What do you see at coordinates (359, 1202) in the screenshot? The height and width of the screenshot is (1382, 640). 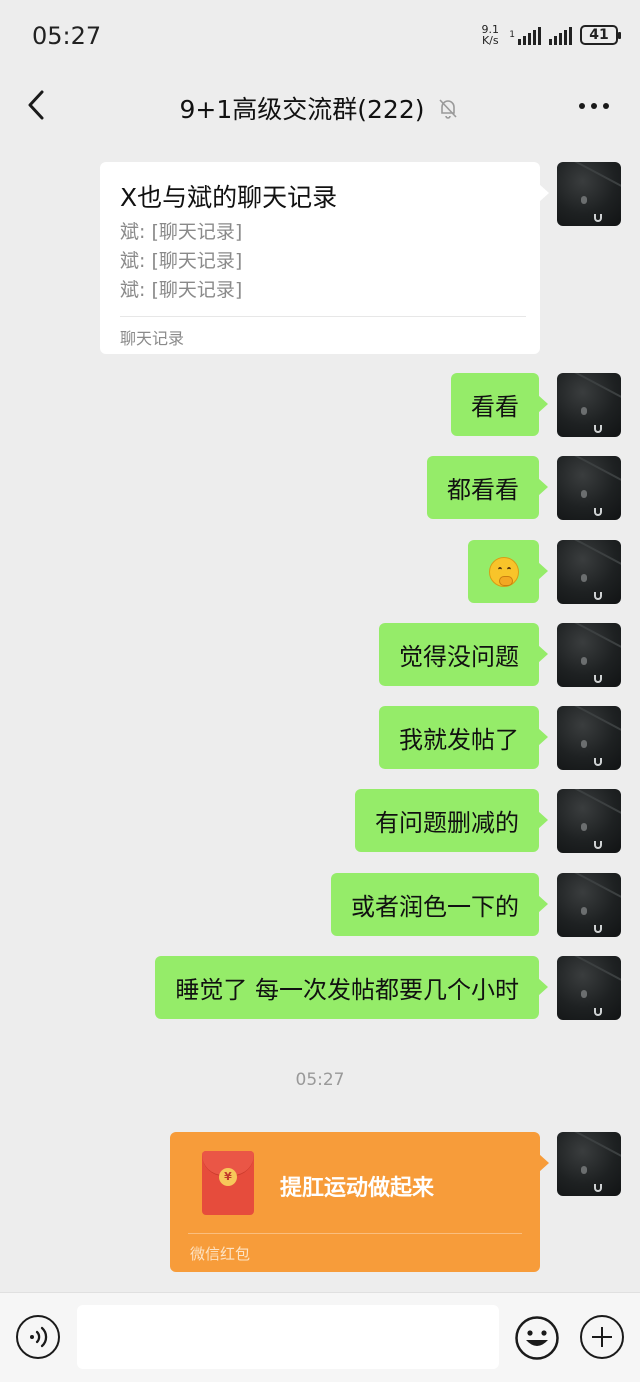 I see `red-packet-message: ¥ 提肛运动做起来 微信红包` at bounding box center [359, 1202].